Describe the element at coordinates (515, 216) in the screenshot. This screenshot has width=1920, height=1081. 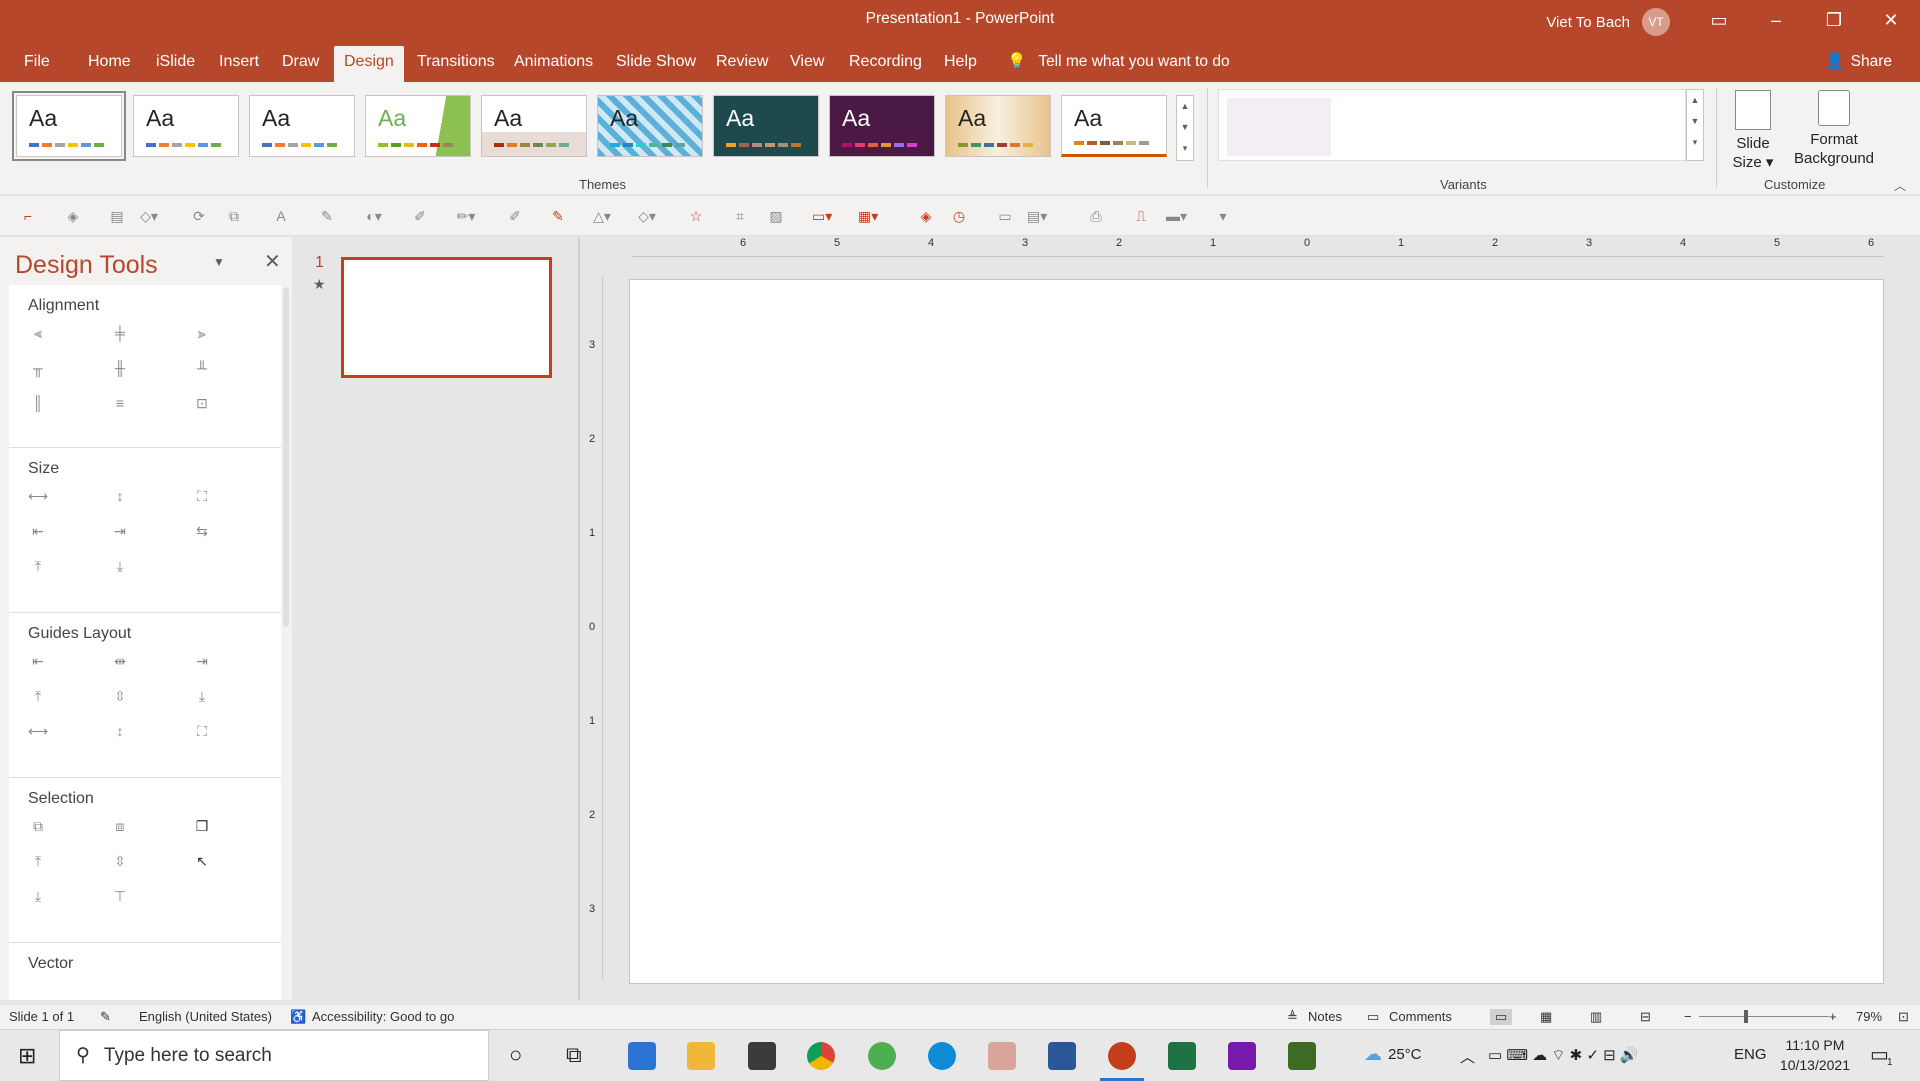
I see `brush-icon: ✐` at that location.